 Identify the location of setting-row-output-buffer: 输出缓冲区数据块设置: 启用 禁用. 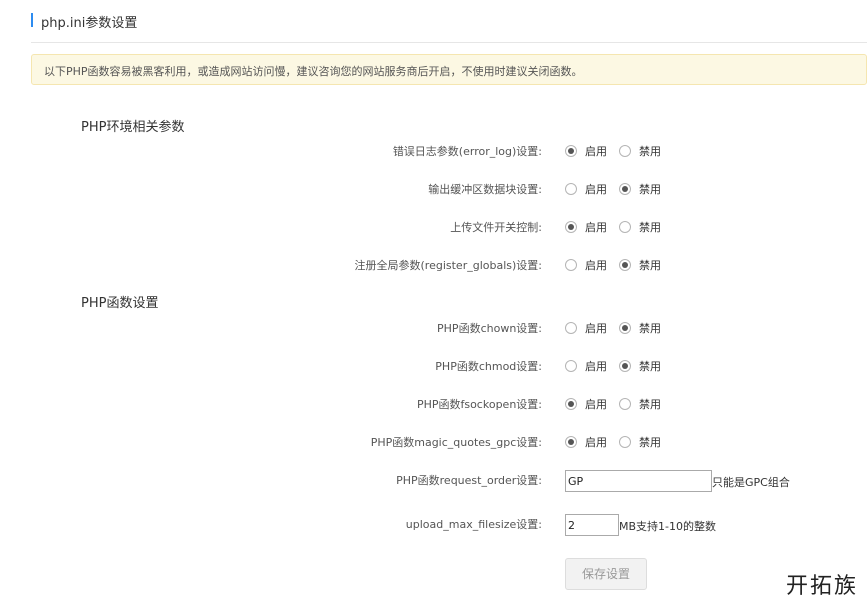
(433, 189).